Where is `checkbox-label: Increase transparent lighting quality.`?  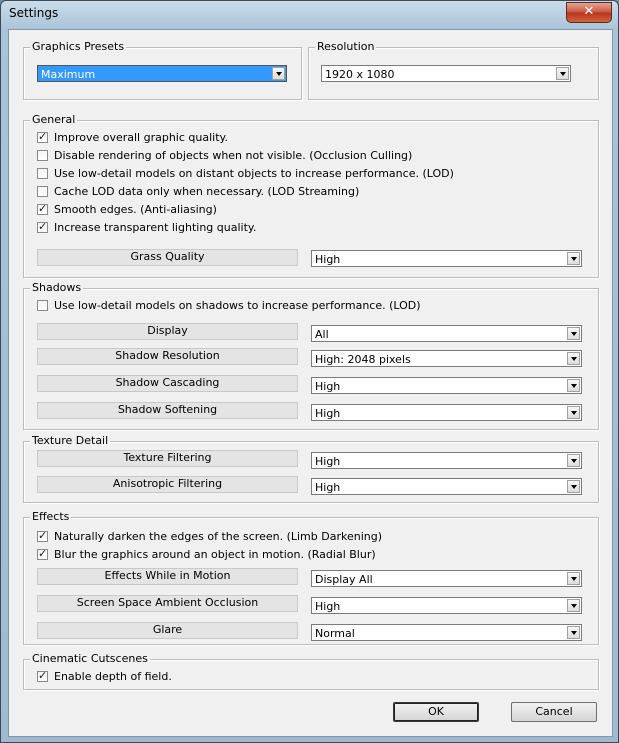 checkbox-label: Increase transparent lighting quality. is located at coordinates (155, 227).